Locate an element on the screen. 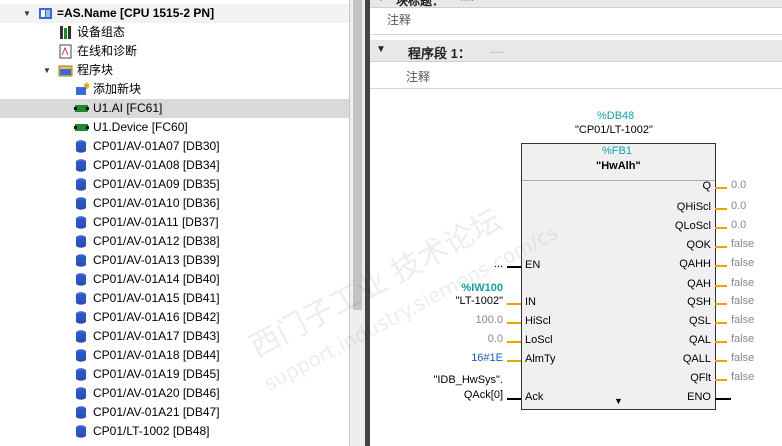 This screenshot has height=446, width=782. tree-item: ✱ 添加新块 is located at coordinates (174, 89).